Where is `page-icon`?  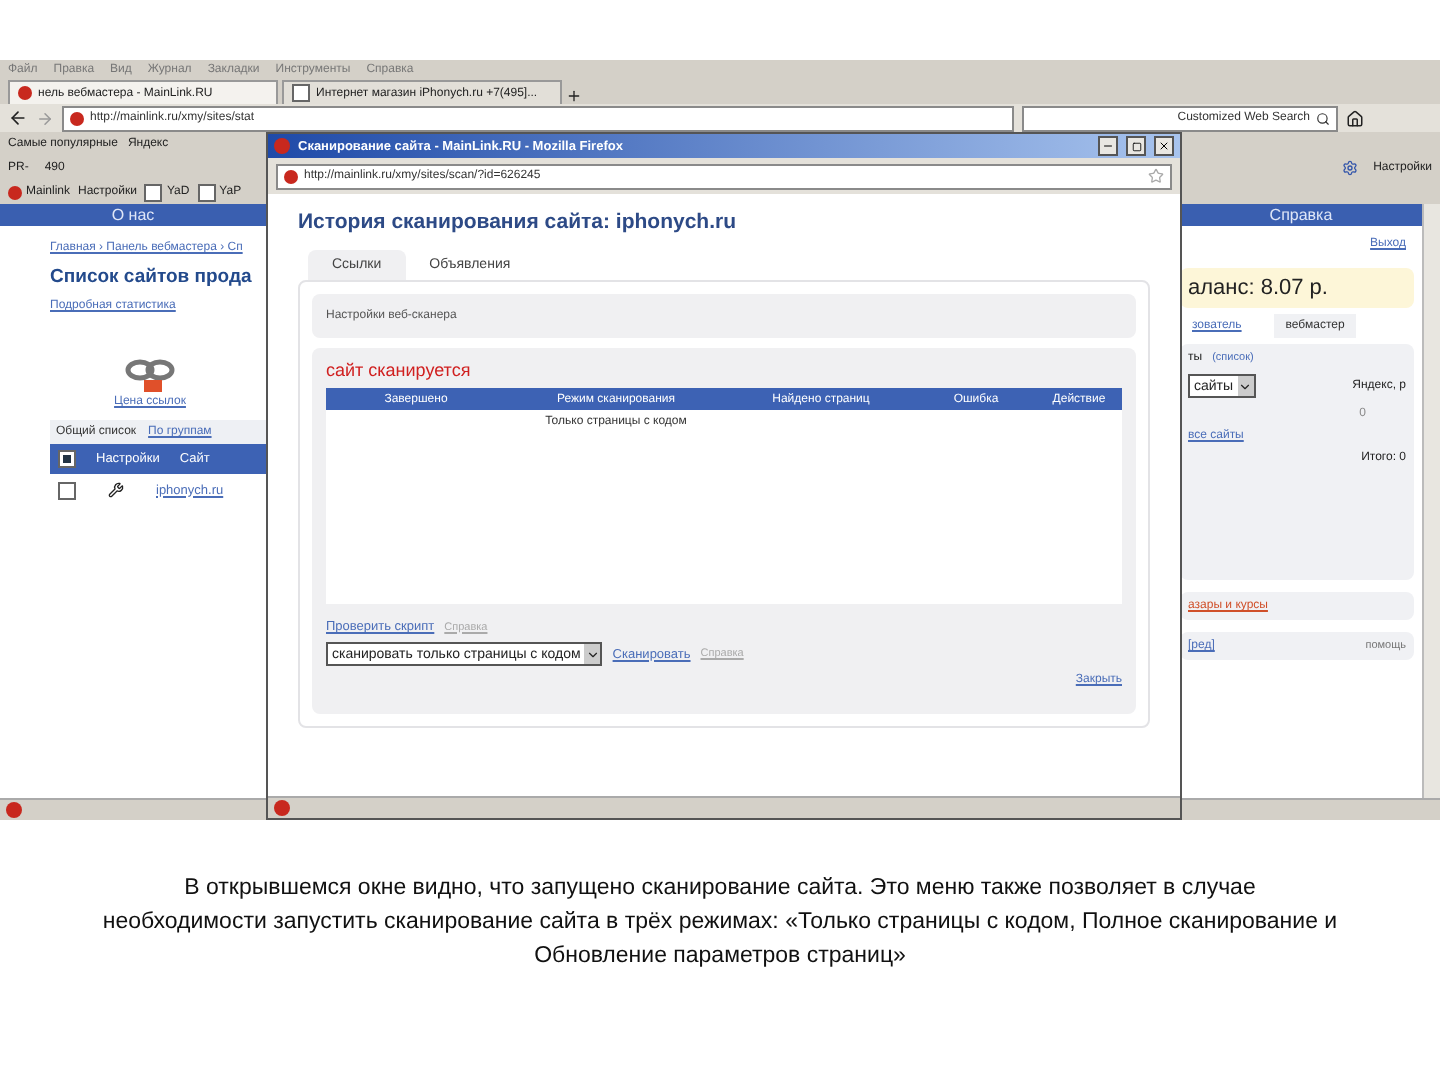 page-icon is located at coordinates (301, 93).